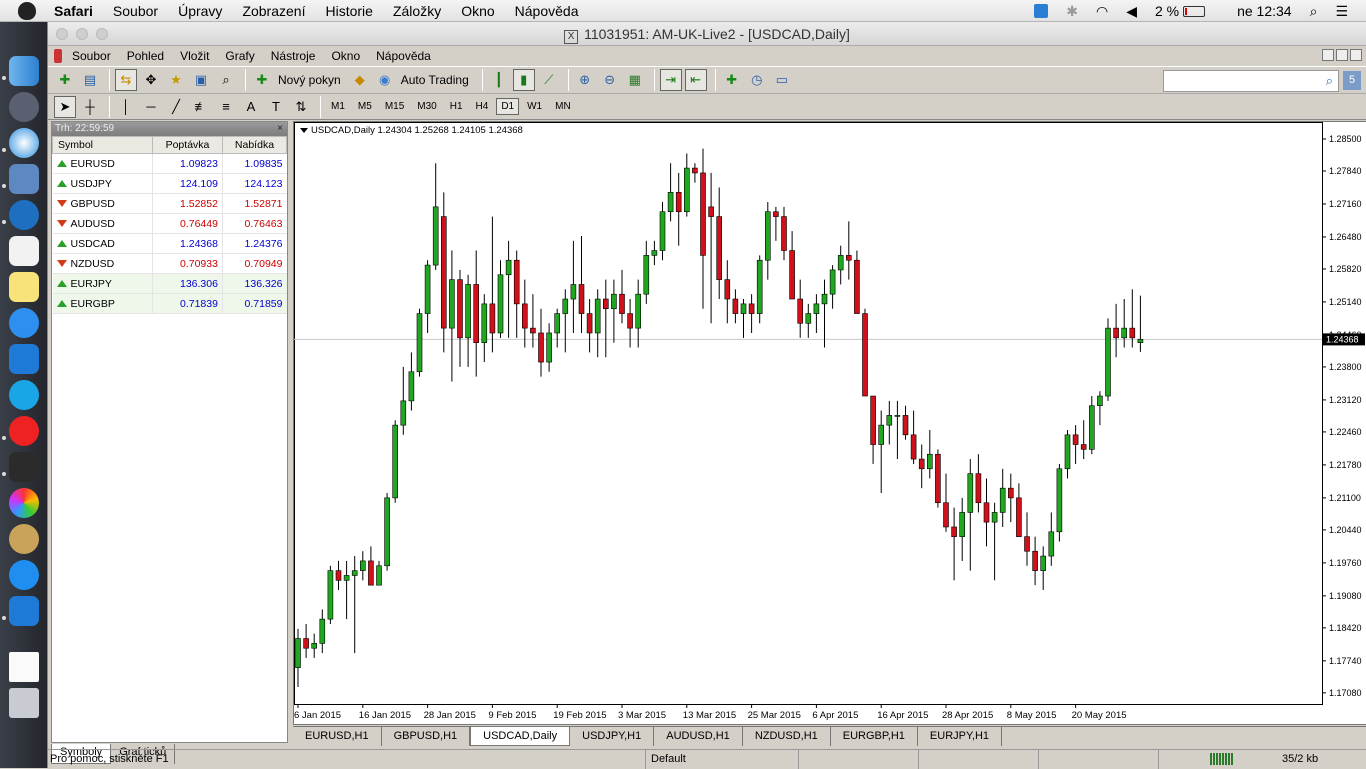  What do you see at coordinates (1167, 11) in the screenshot?
I see `battery-percent: 2 %` at bounding box center [1167, 11].